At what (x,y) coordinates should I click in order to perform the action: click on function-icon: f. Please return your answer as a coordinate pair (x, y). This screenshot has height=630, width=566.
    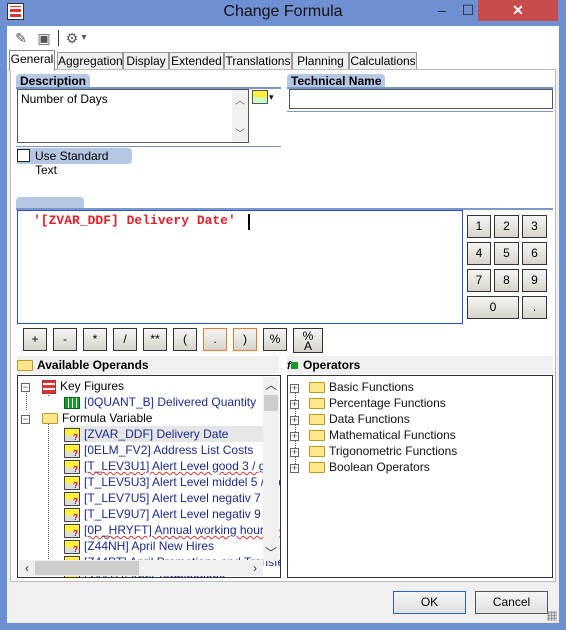
    Looking at the image, I should click on (295, 366).